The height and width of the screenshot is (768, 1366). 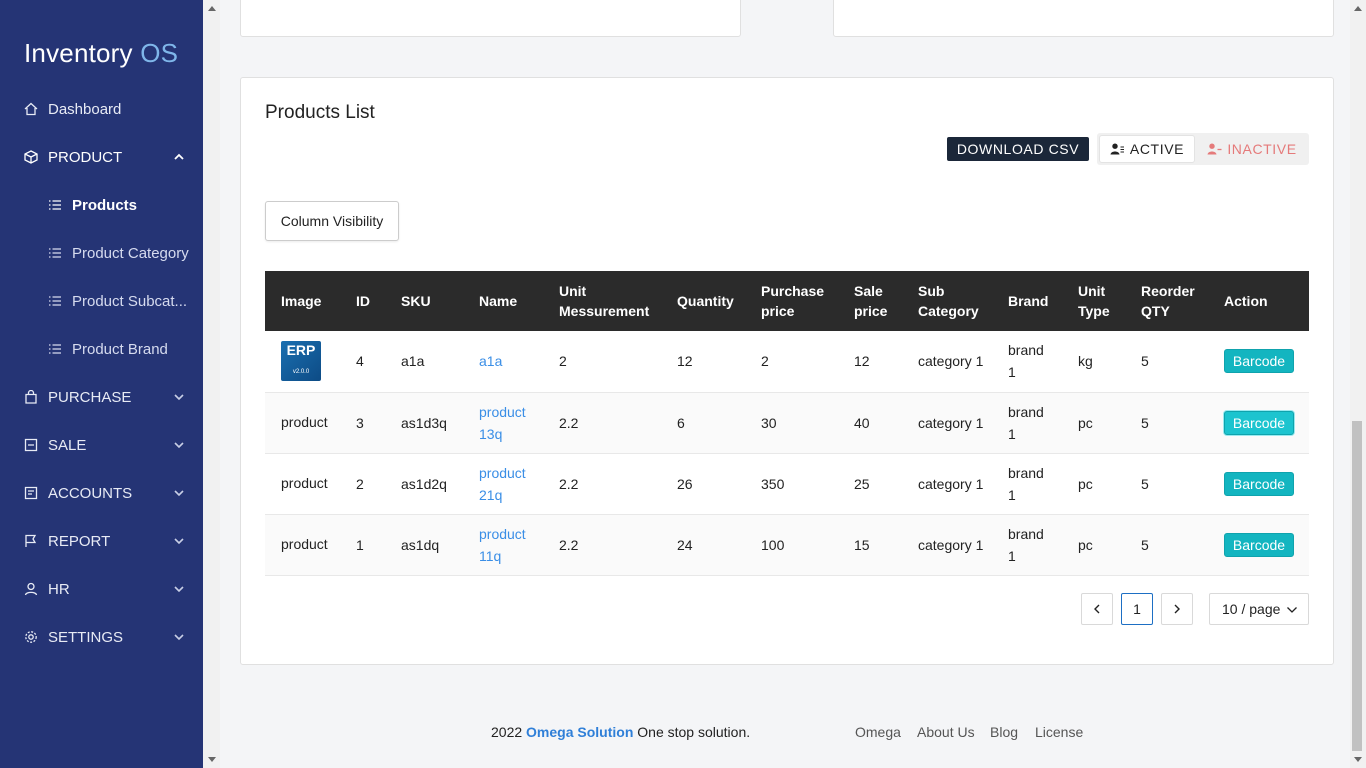 I want to click on chevron-left-icon, so click(x=1097, y=609).